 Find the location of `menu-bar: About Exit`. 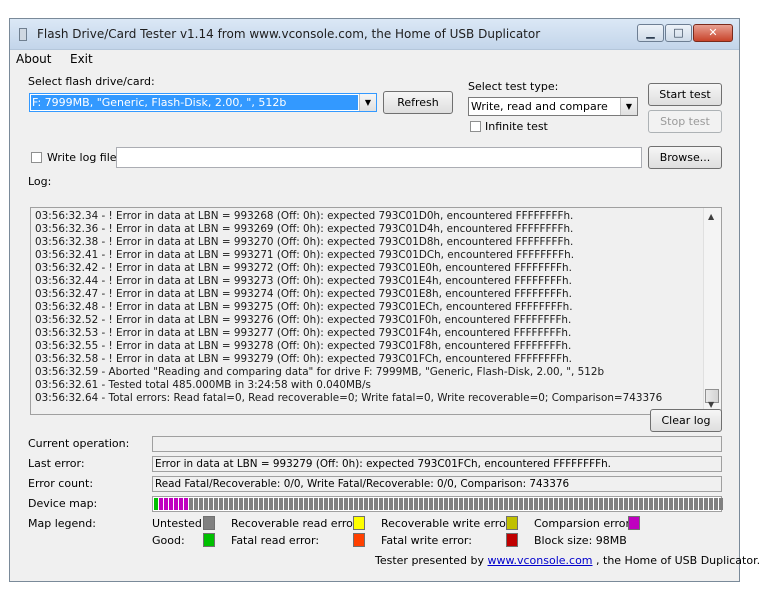

menu-bar: About Exit is located at coordinates (374, 59).